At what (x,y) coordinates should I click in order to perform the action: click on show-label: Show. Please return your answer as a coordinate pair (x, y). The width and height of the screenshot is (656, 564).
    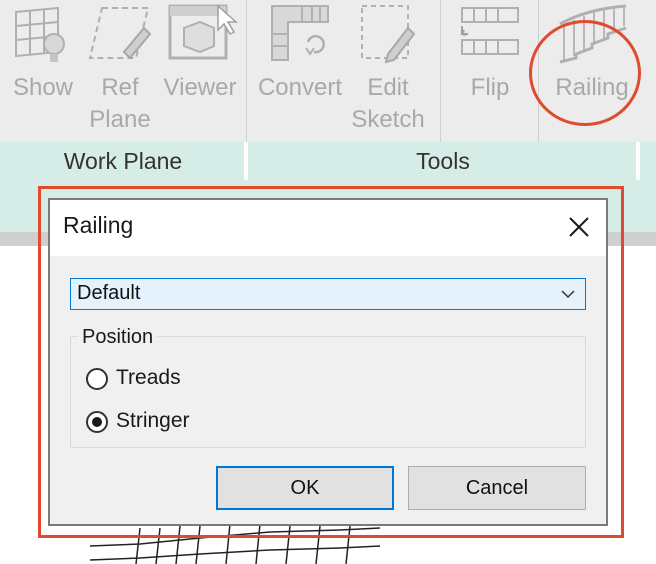
    Looking at the image, I should click on (43, 87).